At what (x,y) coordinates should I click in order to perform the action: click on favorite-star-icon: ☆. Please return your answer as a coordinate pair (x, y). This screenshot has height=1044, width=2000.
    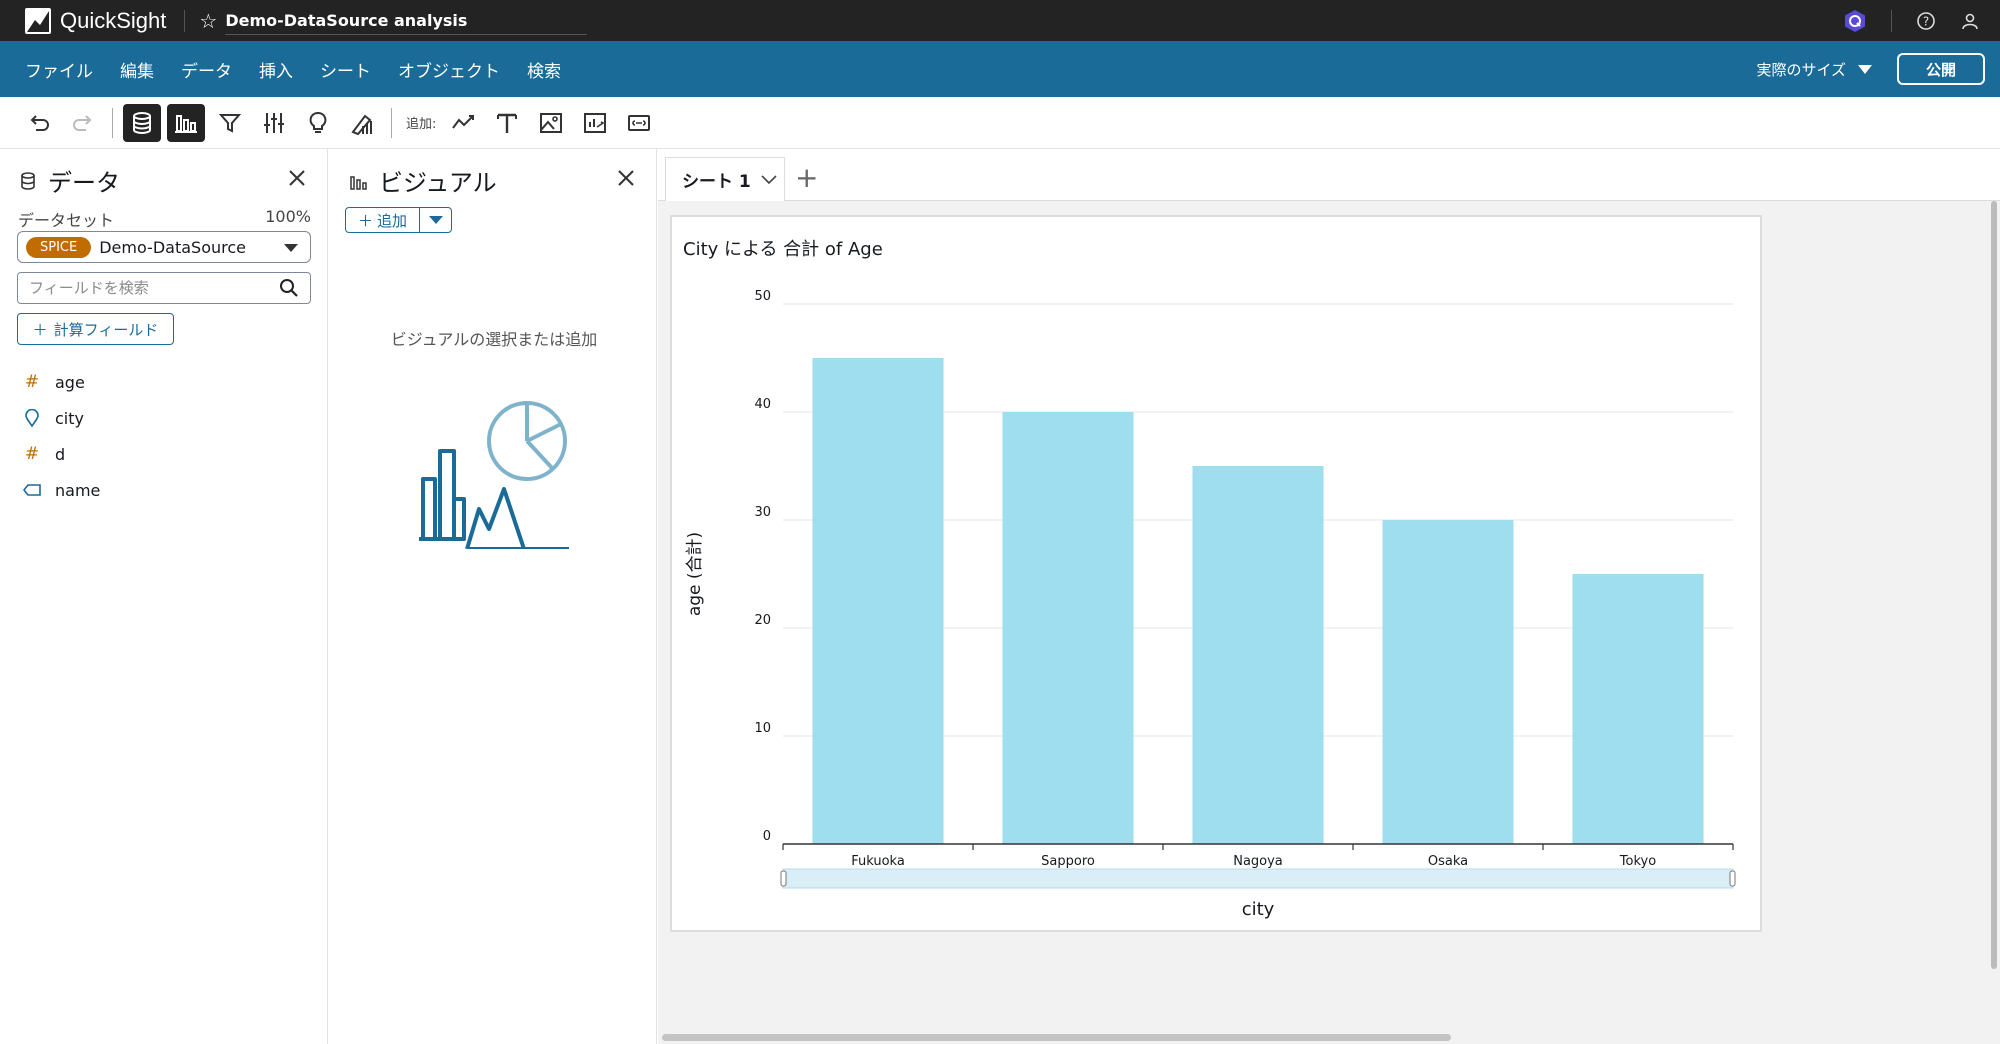
    Looking at the image, I should click on (208, 21).